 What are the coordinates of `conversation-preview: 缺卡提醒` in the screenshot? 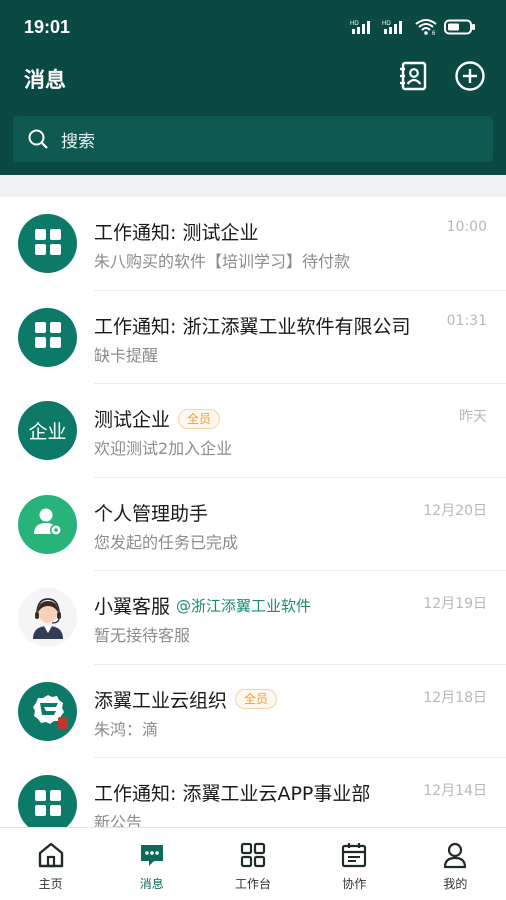 It's located at (126, 355).